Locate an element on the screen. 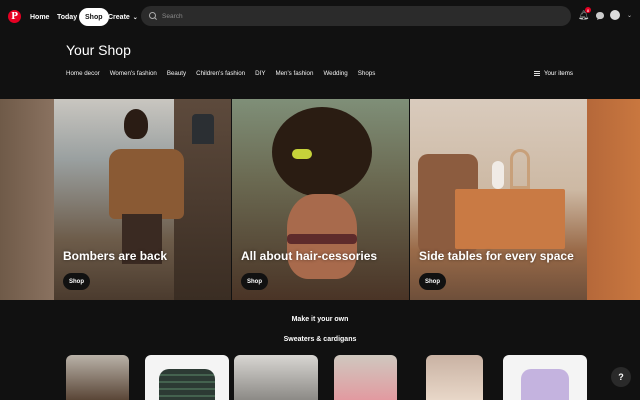  tab-womens-fashion: Women's fashion is located at coordinates (133, 73).